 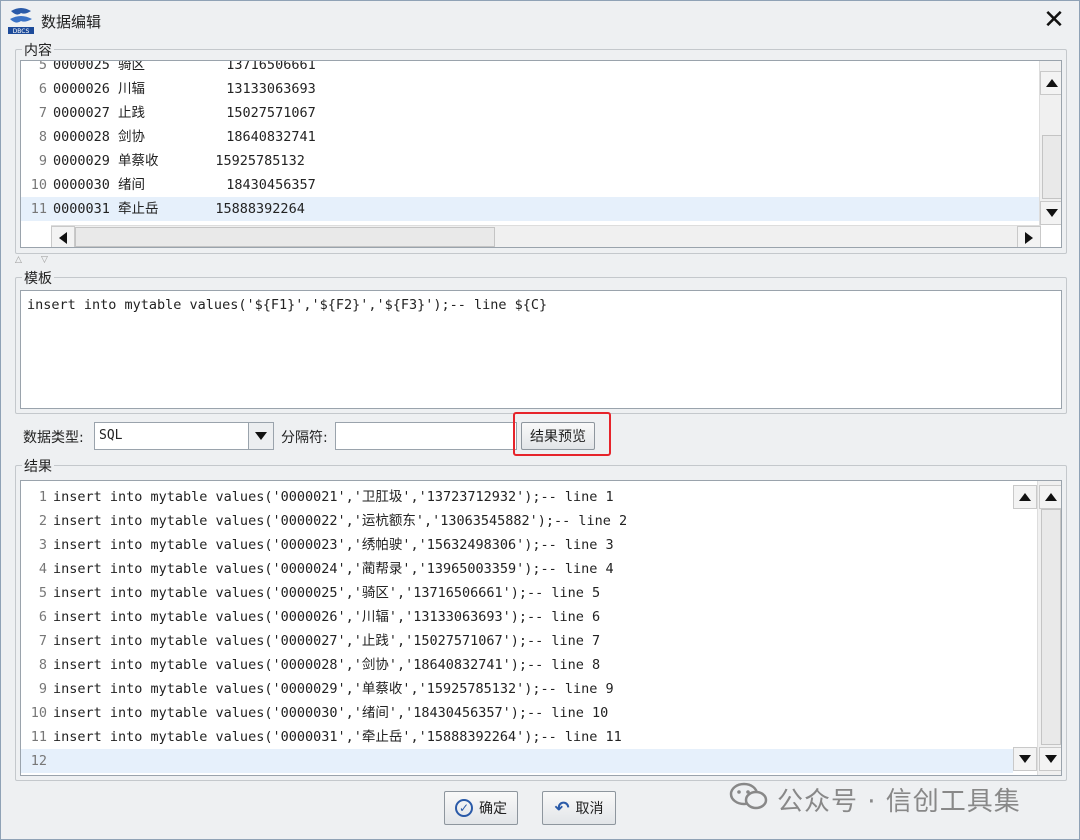 What do you see at coordinates (285, 237) in the screenshot?
I see `hscroll-thumb` at bounding box center [285, 237].